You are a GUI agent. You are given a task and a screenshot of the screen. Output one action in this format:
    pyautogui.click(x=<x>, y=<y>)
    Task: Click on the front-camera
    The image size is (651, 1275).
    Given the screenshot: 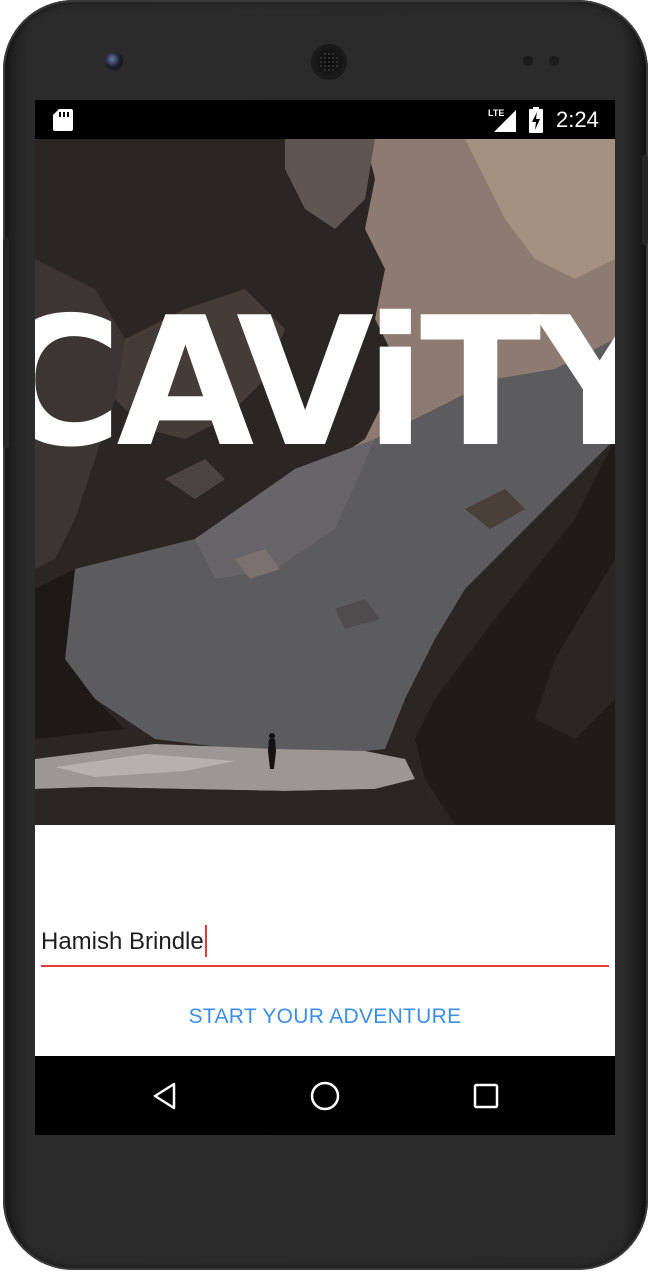 What is the action you would take?
    pyautogui.click(x=114, y=61)
    